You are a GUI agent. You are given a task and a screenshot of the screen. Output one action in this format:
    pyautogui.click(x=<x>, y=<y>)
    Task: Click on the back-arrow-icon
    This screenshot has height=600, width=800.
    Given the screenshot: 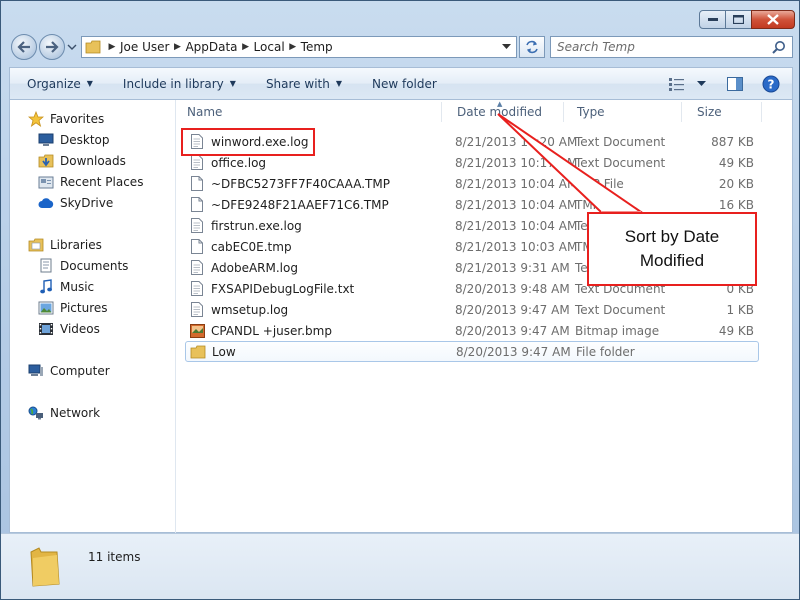 What is the action you would take?
    pyautogui.click(x=23, y=47)
    